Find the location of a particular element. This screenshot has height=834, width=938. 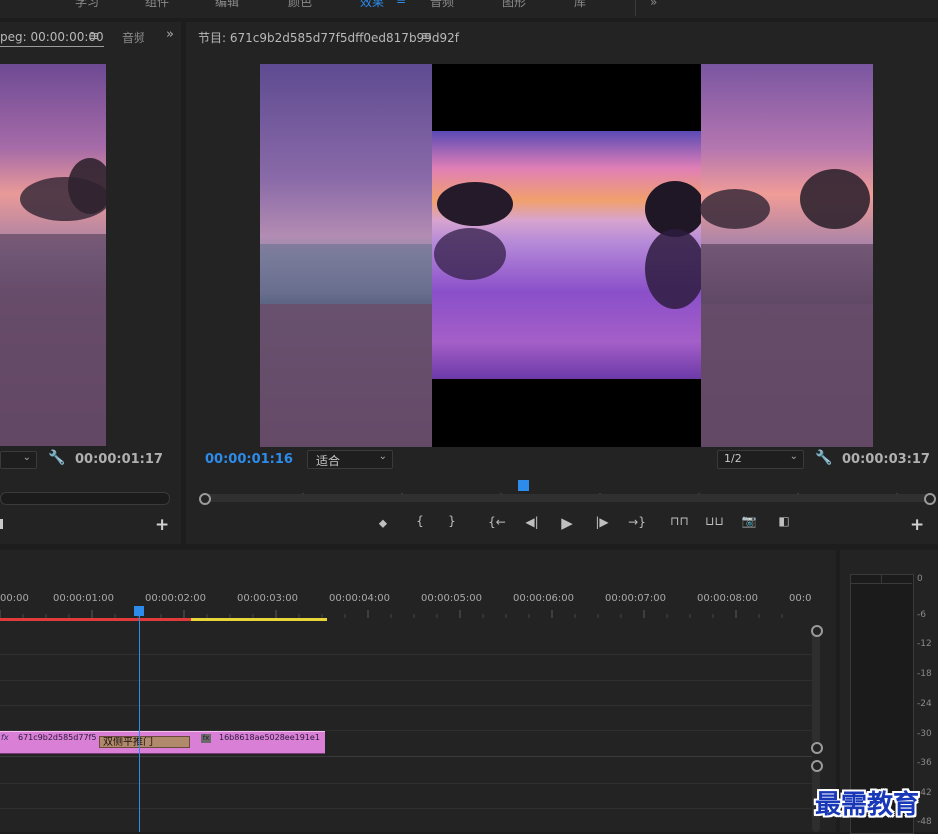

source-scrub-bar is located at coordinates (85, 498).